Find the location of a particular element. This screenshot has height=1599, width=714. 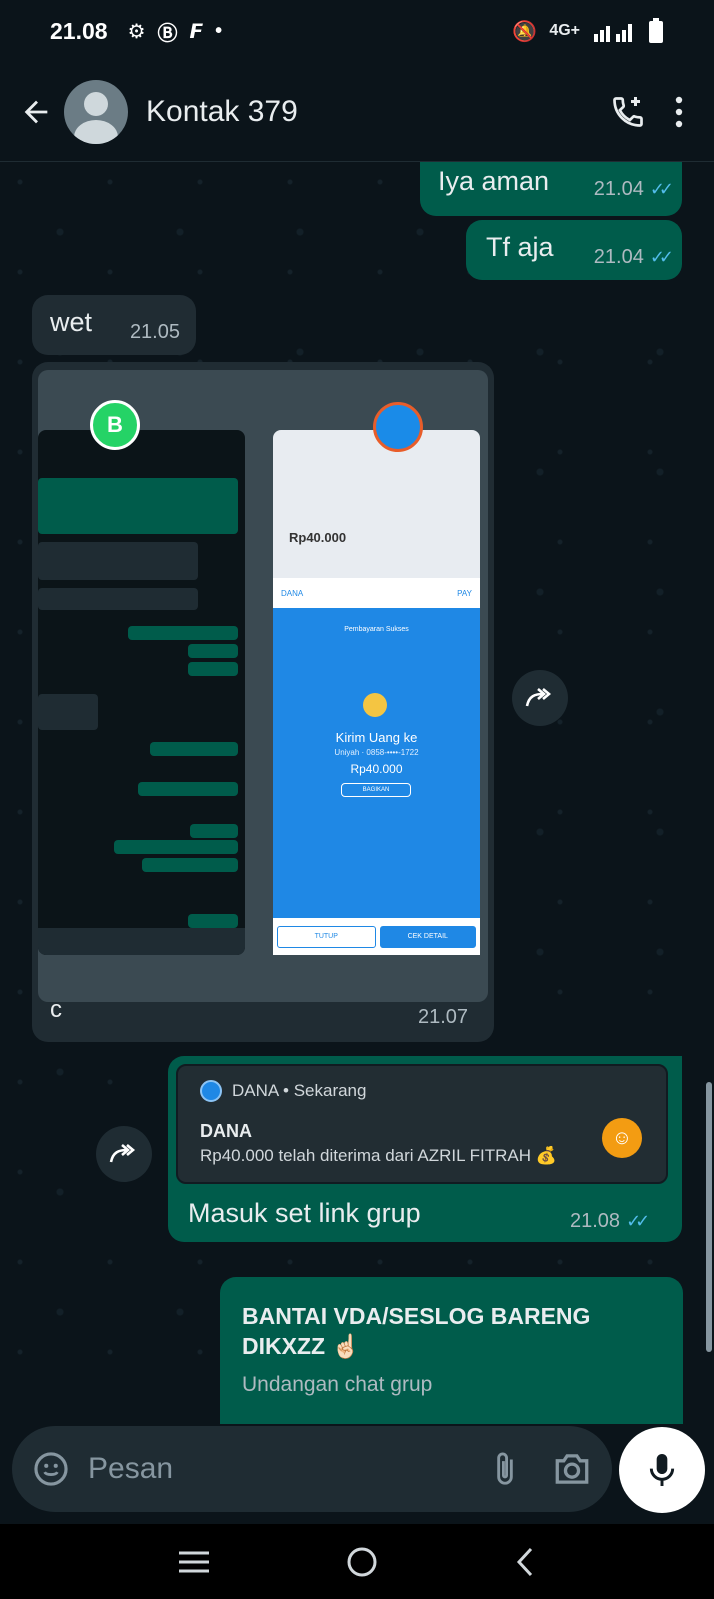

scrollbar is located at coordinates (709, 1217).